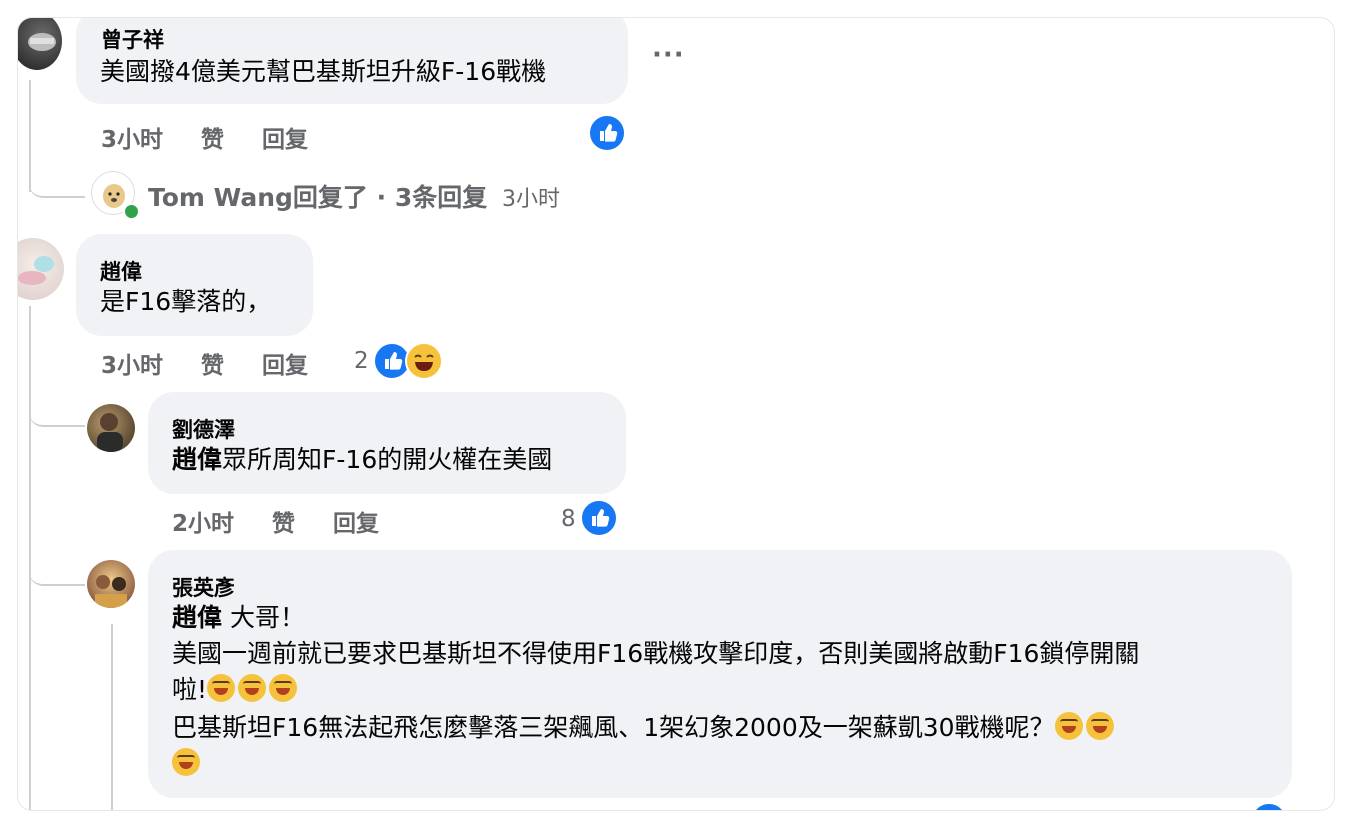 The image size is (1352, 828). I want to click on reply-author: Tom Wang, so click(220, 197).